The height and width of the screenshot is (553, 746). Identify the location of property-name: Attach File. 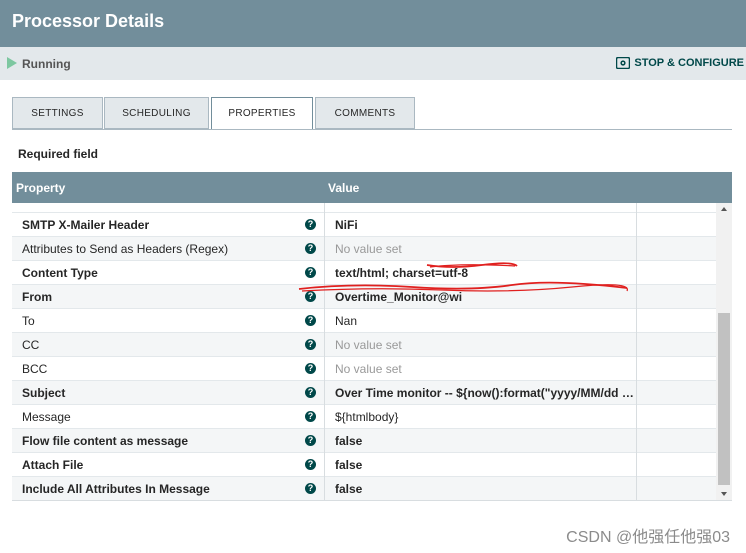
(53, 465).